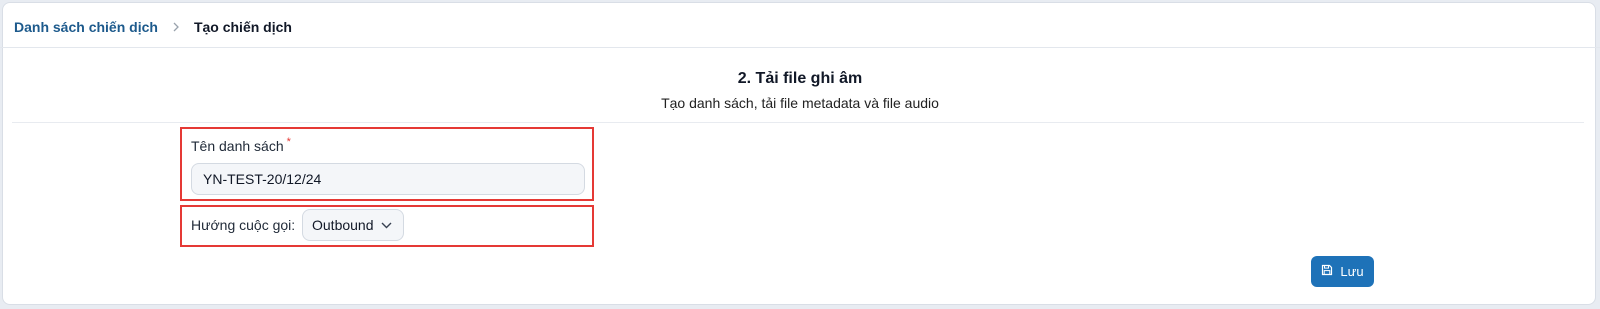 The height and width of the screenshot is (309, 1600). I want to click on call-direction-select: Outbound, so click(353, 225).